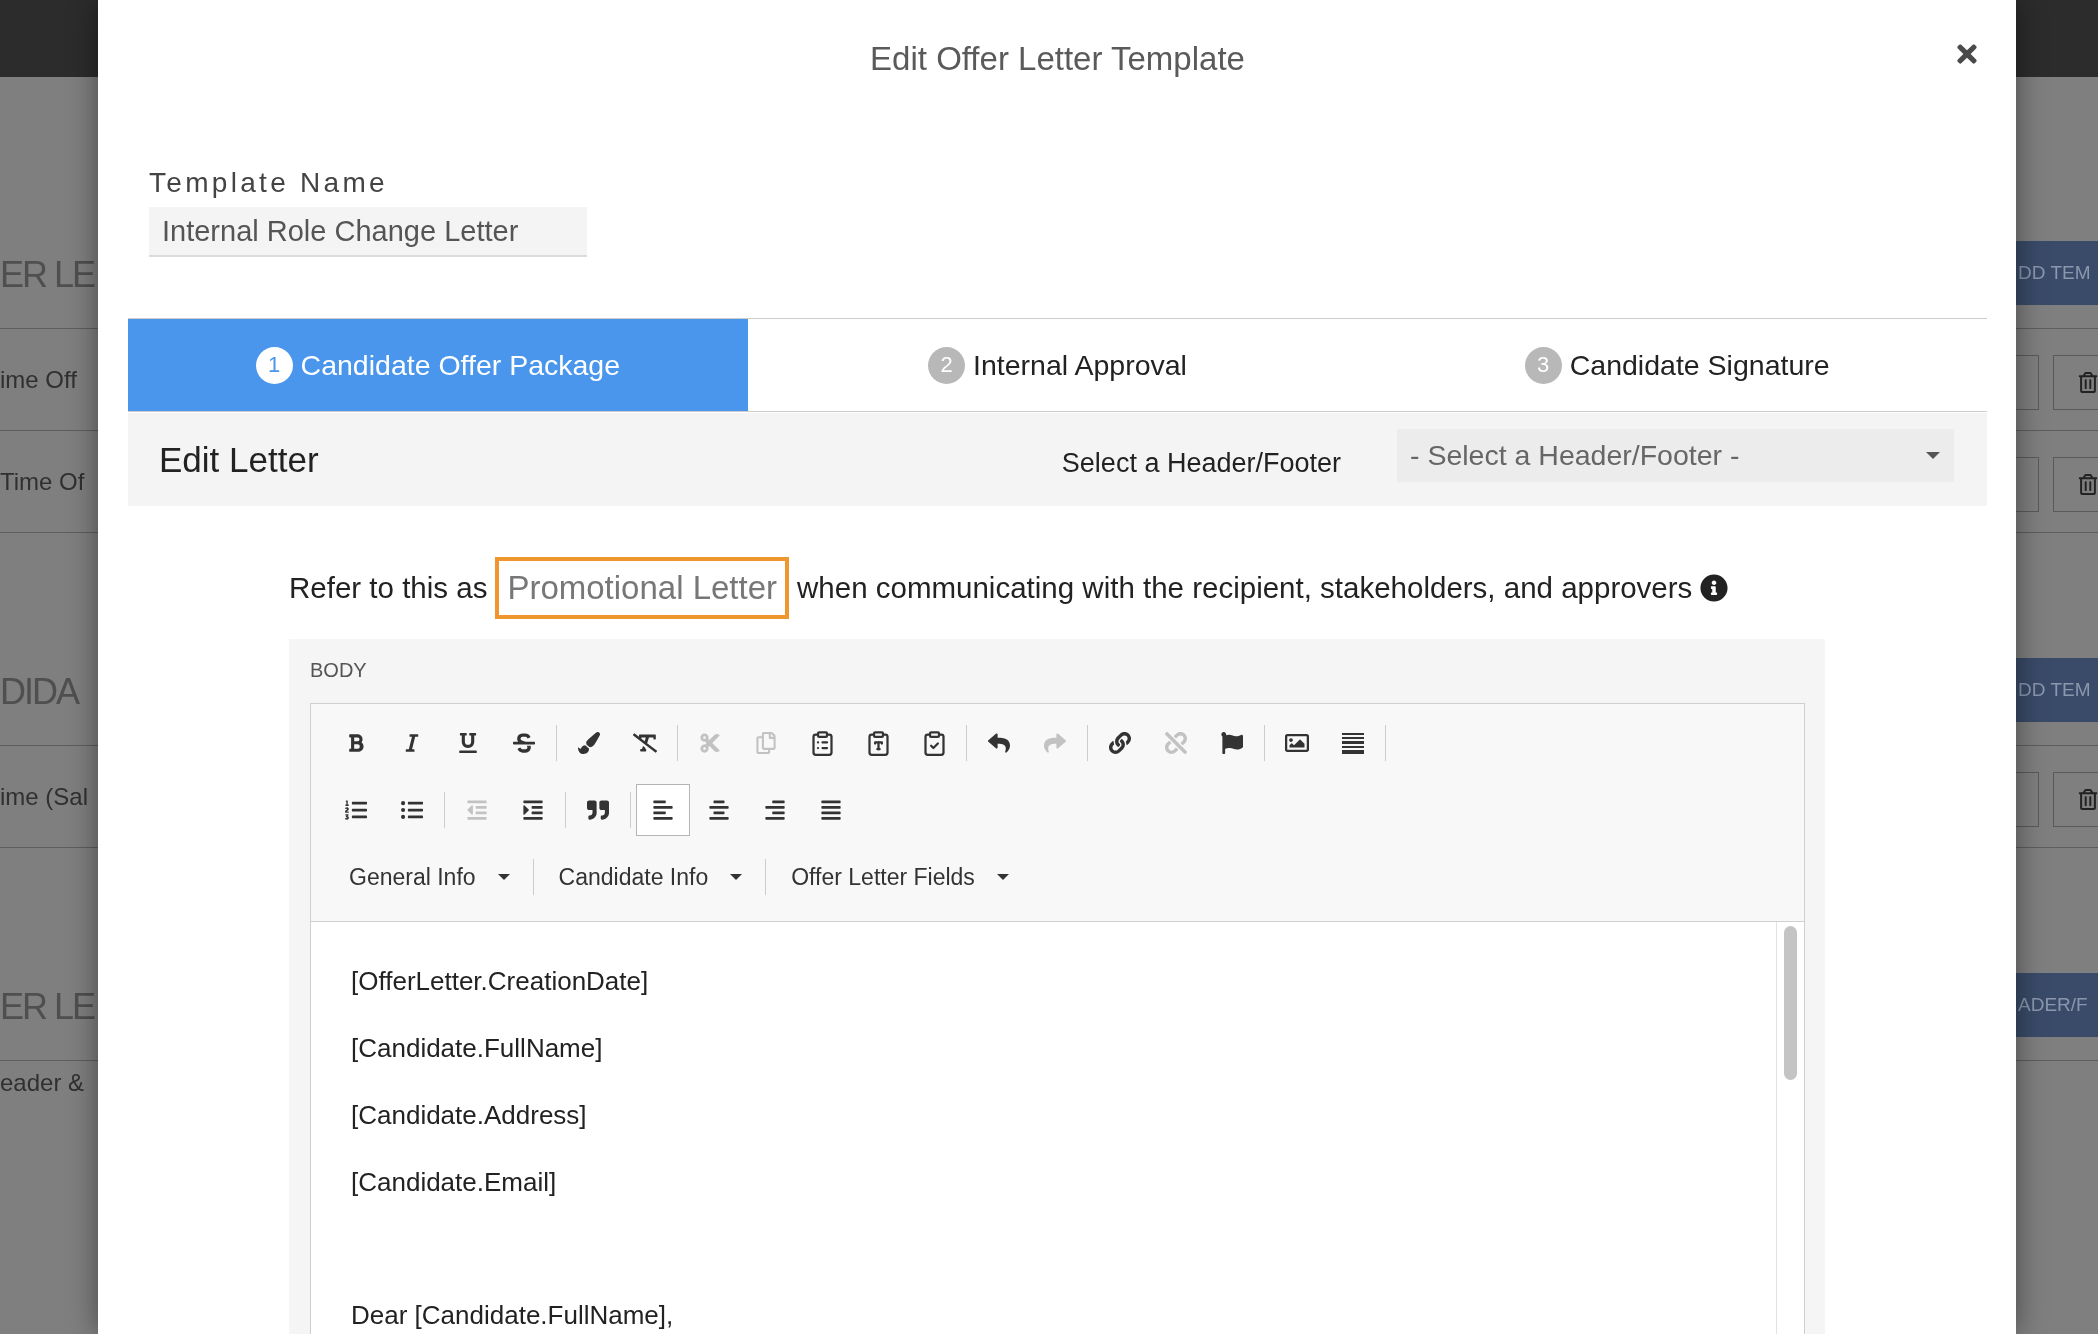 This screenshot has height=1334, width=2098. I want to click on scrollbar-thumb, so click(1790, 1003).